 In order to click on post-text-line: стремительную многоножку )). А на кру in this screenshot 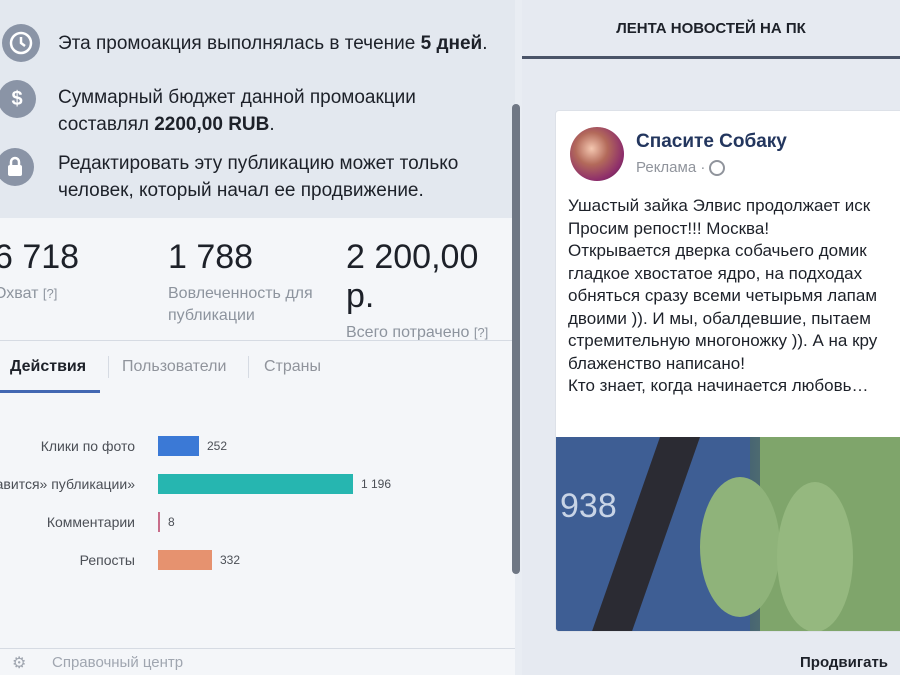, I will do `click(723, 340)`.